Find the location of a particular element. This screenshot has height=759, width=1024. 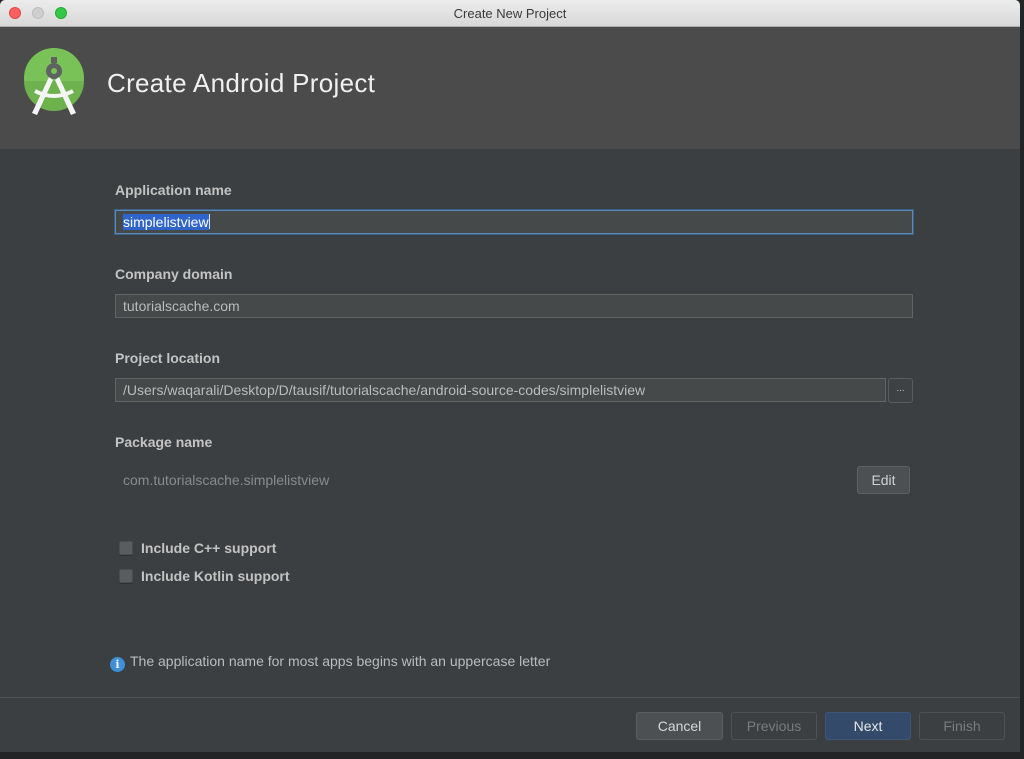

finish-button: Finish is located at coordinates (962, 726).